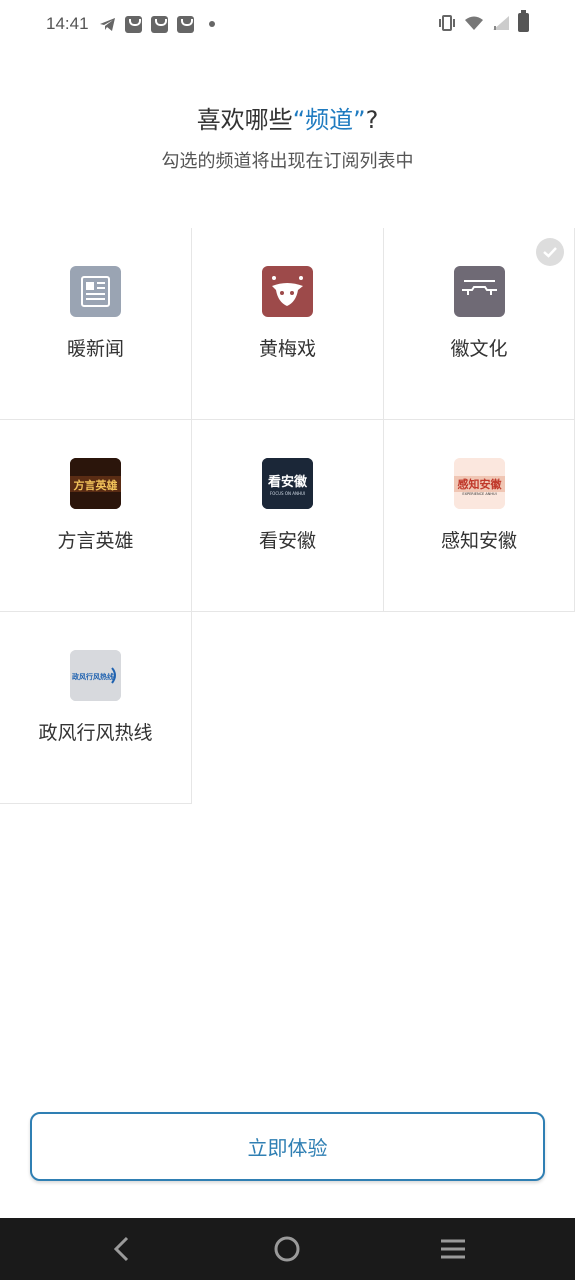  I want to click on svg-text: 方言英雄, so click(96, 485).